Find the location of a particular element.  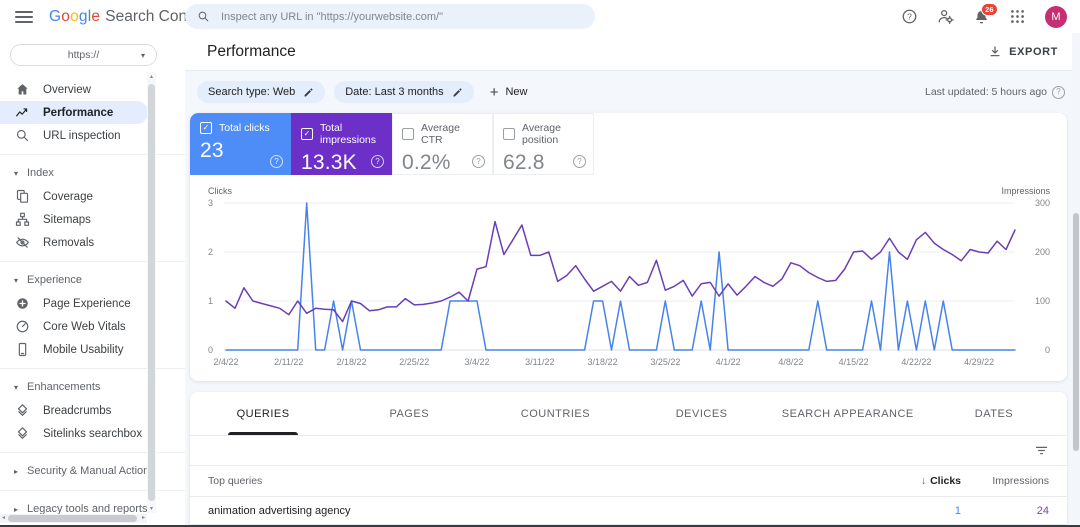

svg-text: 2 is located at coordinates (210, 252).